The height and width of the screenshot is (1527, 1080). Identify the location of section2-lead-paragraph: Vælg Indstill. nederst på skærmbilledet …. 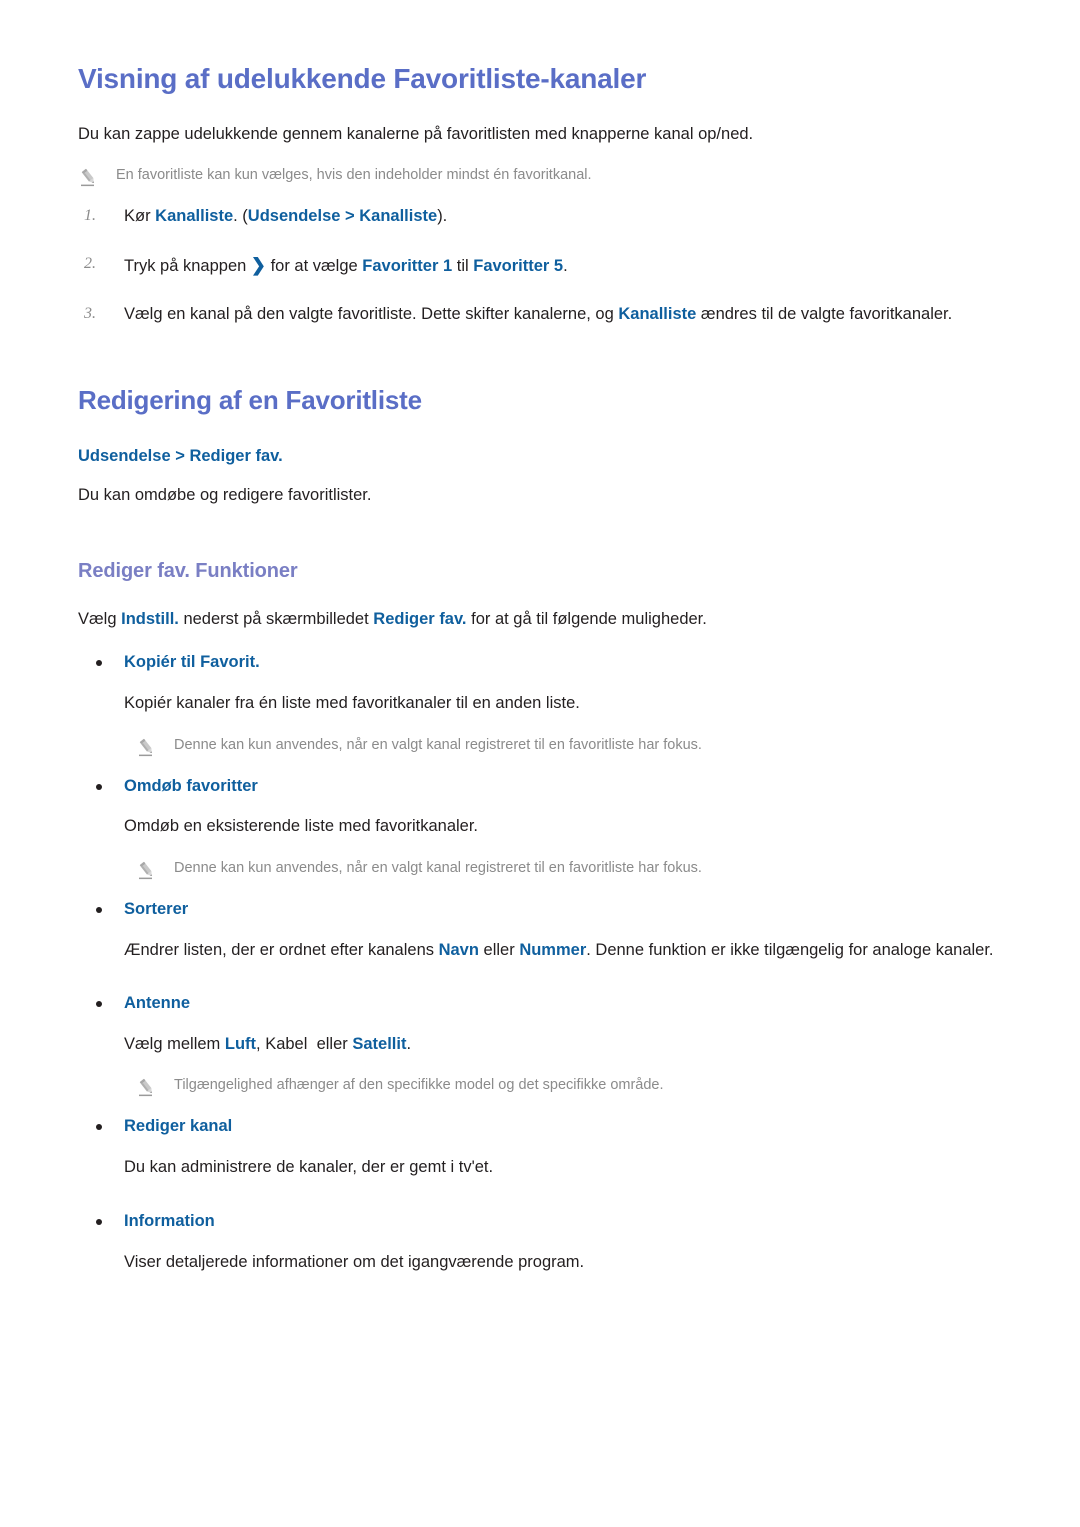
(392, 618).